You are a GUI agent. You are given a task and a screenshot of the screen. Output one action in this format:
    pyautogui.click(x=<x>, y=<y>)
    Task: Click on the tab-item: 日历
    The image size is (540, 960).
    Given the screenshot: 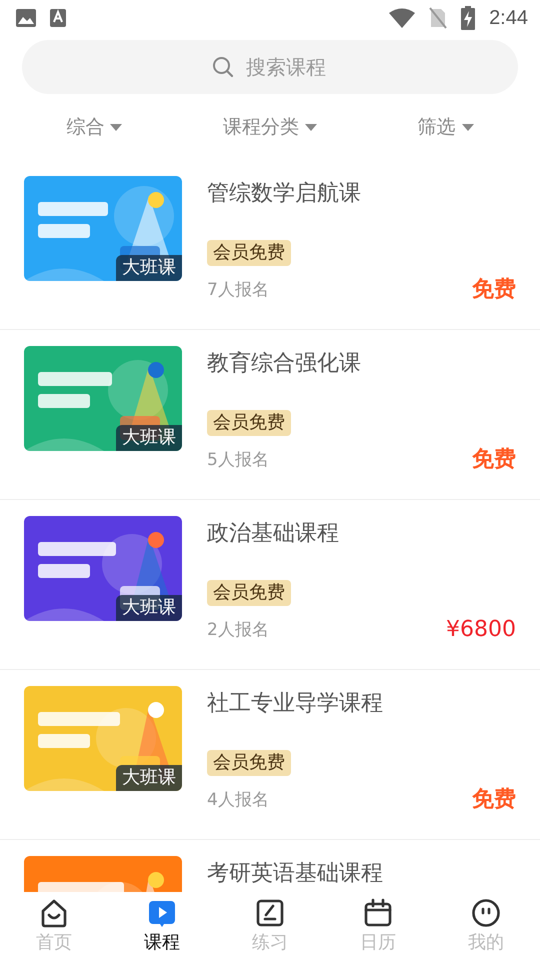 What is the action you would take?
    pyautogui.click(x=378, y=926)
    